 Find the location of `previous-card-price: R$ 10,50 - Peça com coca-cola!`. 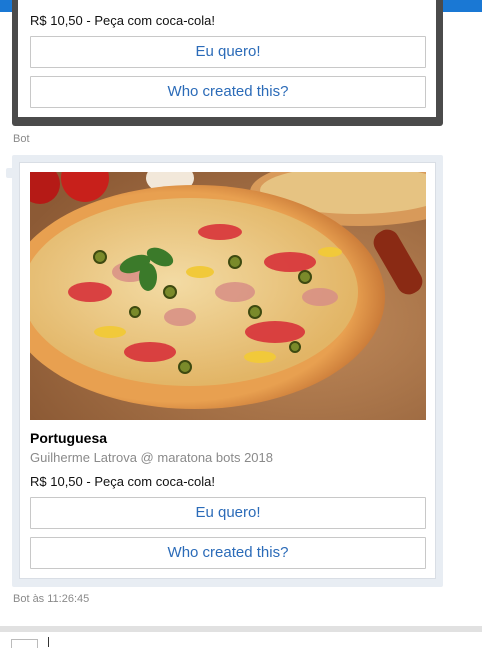

previous-card-price: R$ 10,50 - Peça com coca-cola! is located at coordinates (122, 20).